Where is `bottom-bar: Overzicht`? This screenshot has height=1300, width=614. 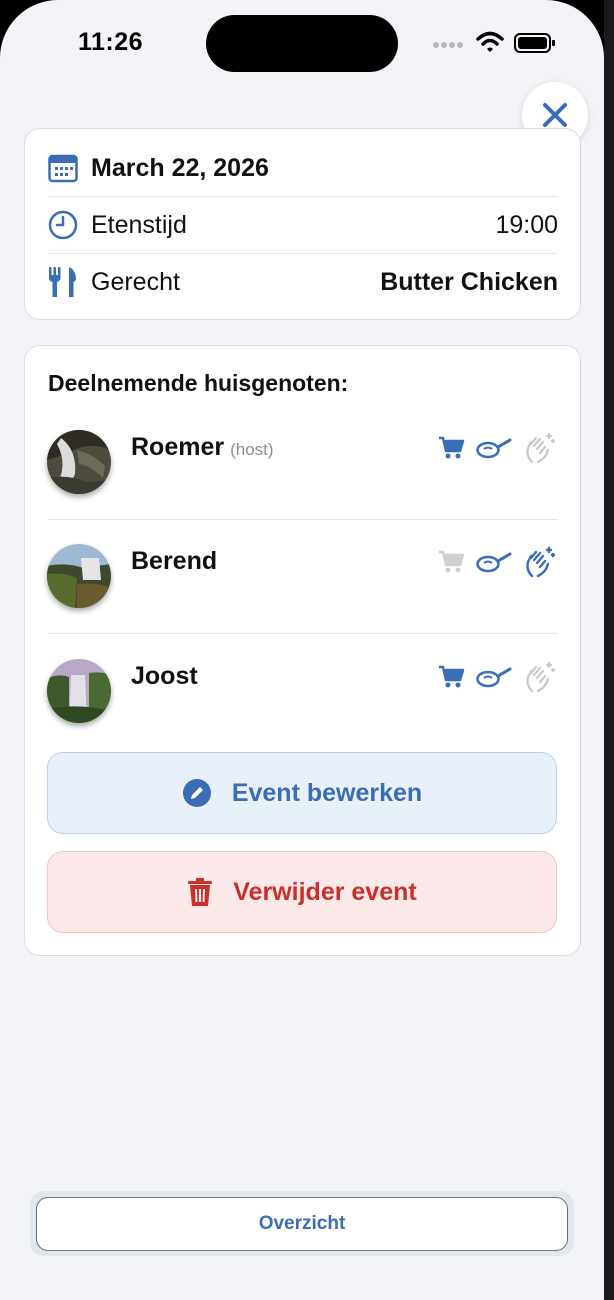
bottom-bar: Overzicht is located at coordinates (302, 1223).